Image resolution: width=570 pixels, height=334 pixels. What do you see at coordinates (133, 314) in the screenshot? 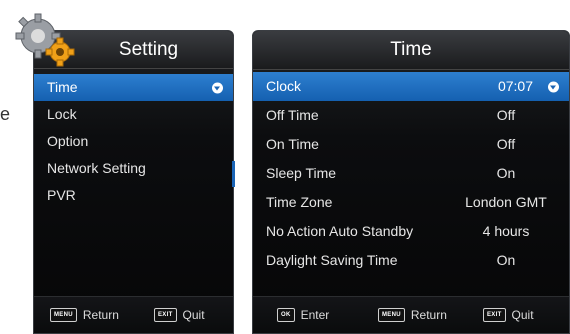
I see `setting-footer: MENU Return EXIT Quit` at bounding box center [133, 314].